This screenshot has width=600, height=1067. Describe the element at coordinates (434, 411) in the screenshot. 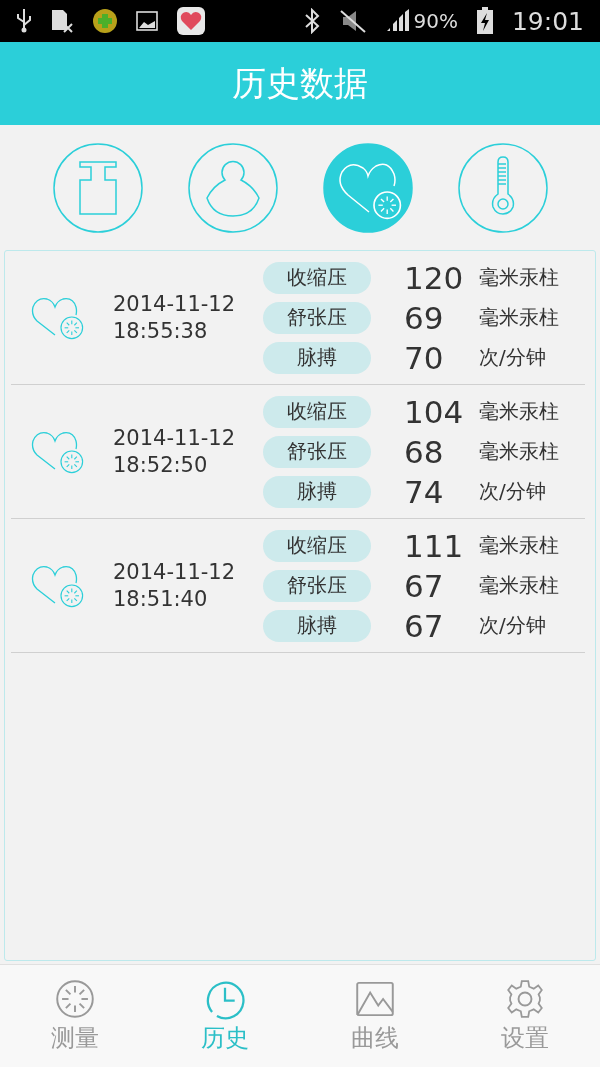

I see `reading-value: 104` at that location.